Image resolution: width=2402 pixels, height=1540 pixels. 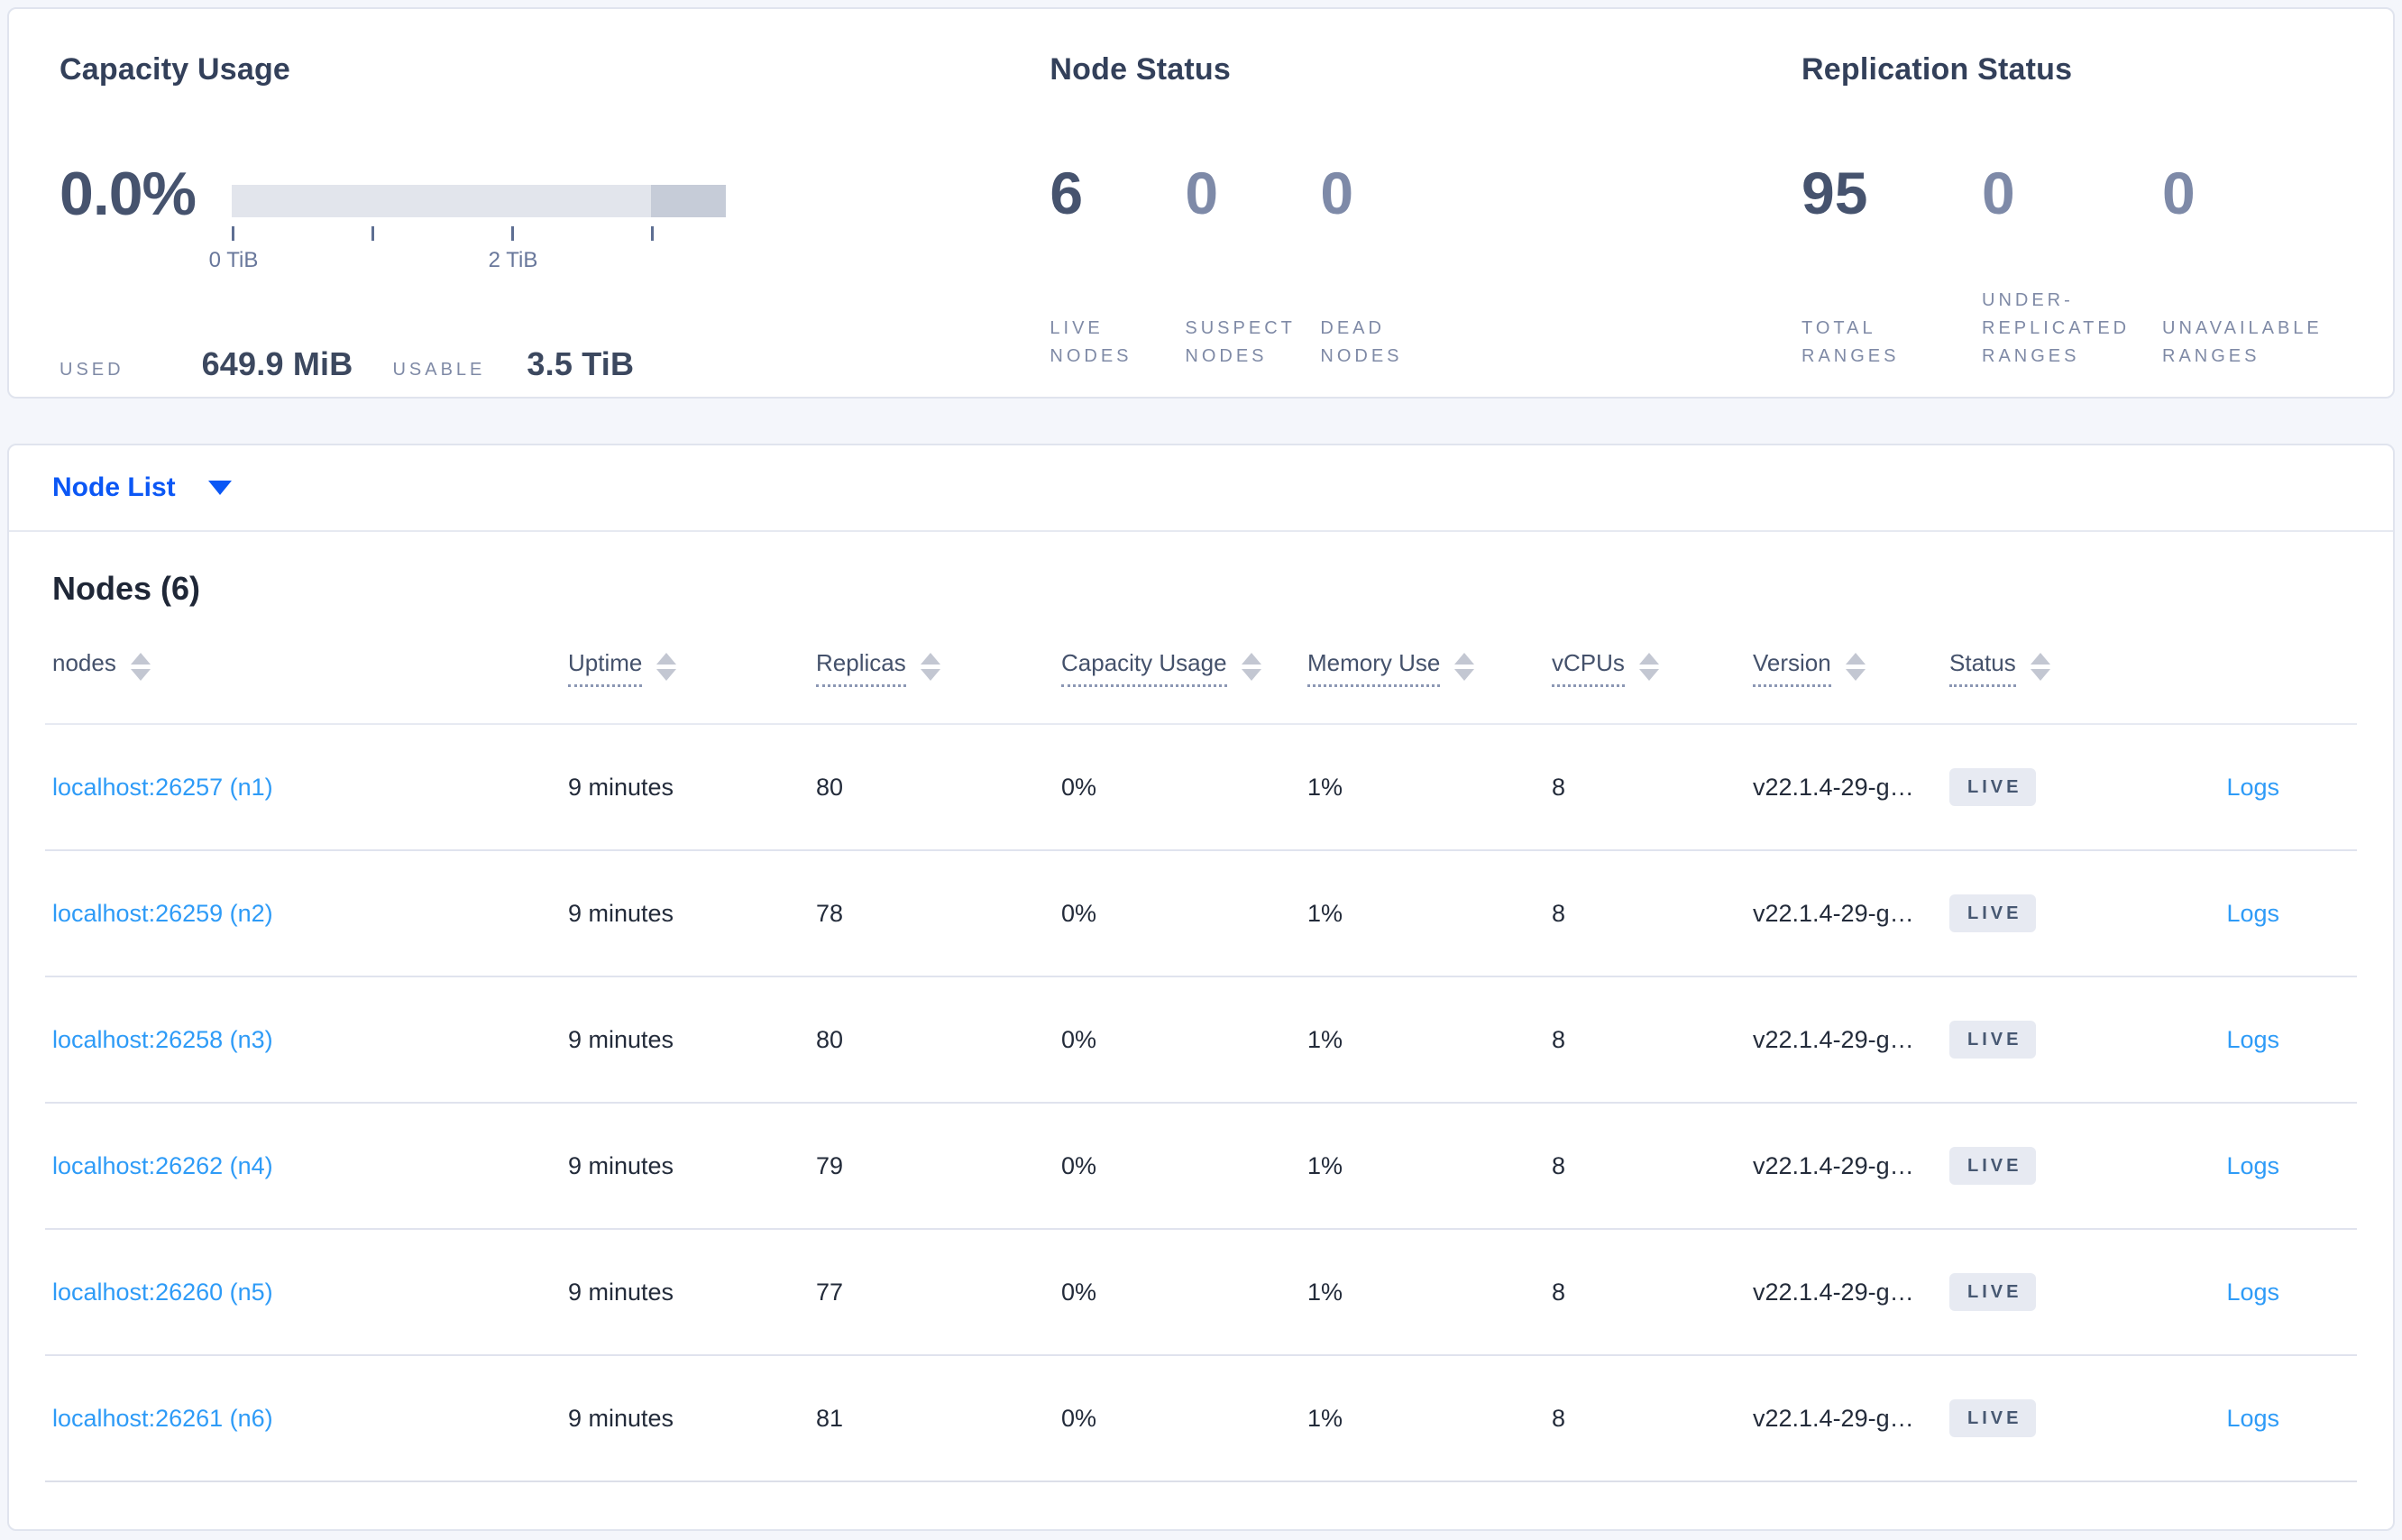 I want to click on view-selector-bar: Node List, so click(x=1201, y=488).